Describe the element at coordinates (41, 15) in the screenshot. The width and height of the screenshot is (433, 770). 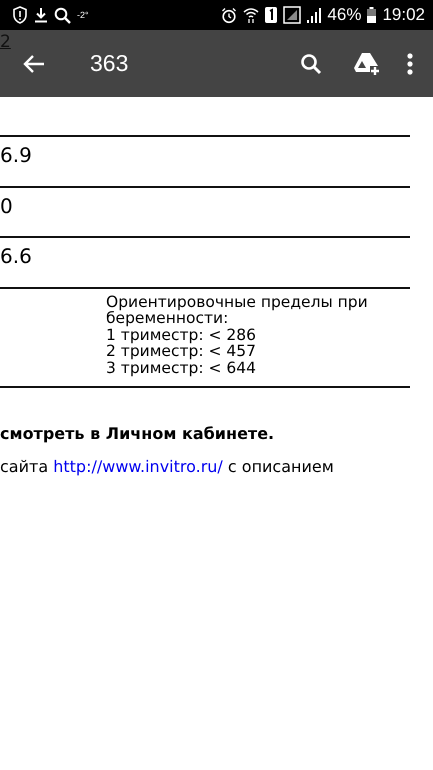
I see `download-icon` at that location.